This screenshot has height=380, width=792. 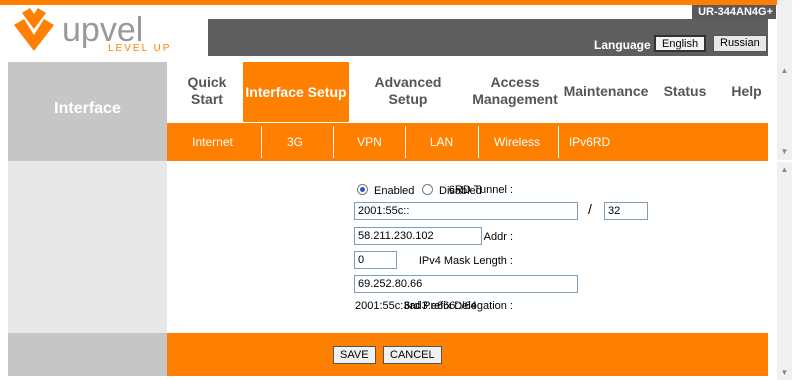 I want to click on tab-advanced-setup: Advanced Setup, so click(x=408, y=91).